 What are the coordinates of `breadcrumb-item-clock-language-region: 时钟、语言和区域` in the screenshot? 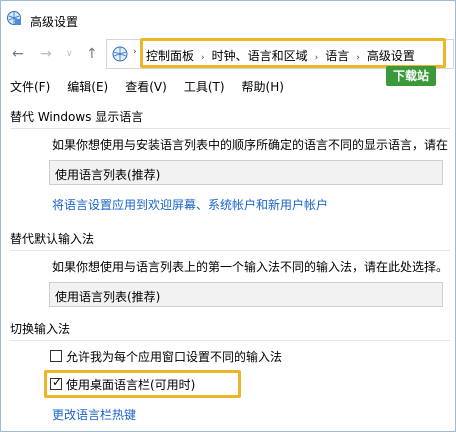 It's located at (260, 56).